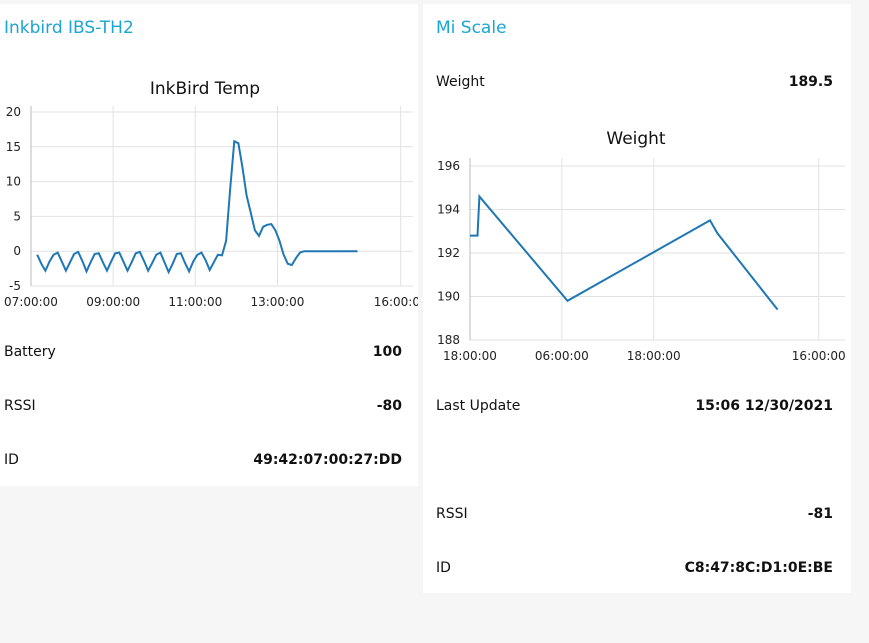  I want to click on battery-label: Battery, so click(30, 352).